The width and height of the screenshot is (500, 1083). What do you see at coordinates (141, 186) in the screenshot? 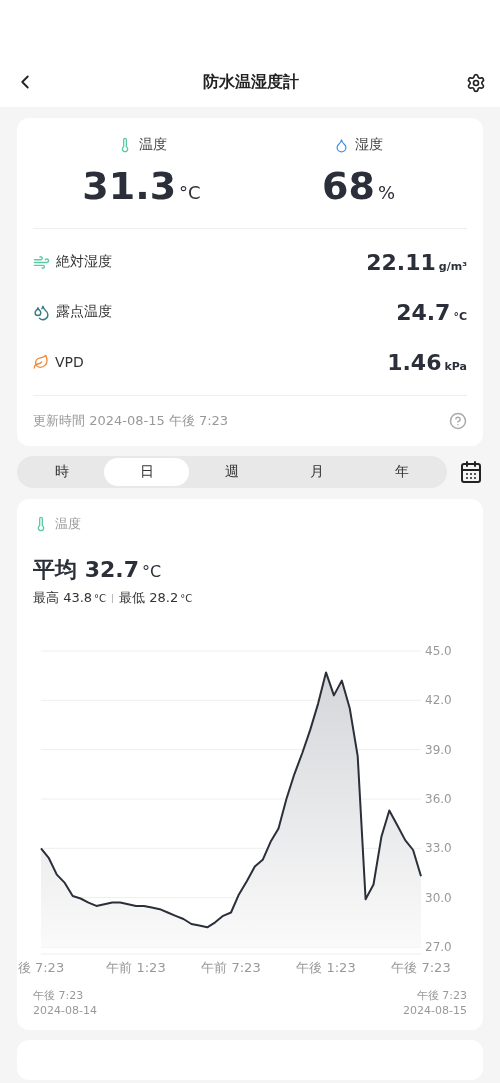
I see `reading-value: 31.3°C` at bounding box center [141, 186].